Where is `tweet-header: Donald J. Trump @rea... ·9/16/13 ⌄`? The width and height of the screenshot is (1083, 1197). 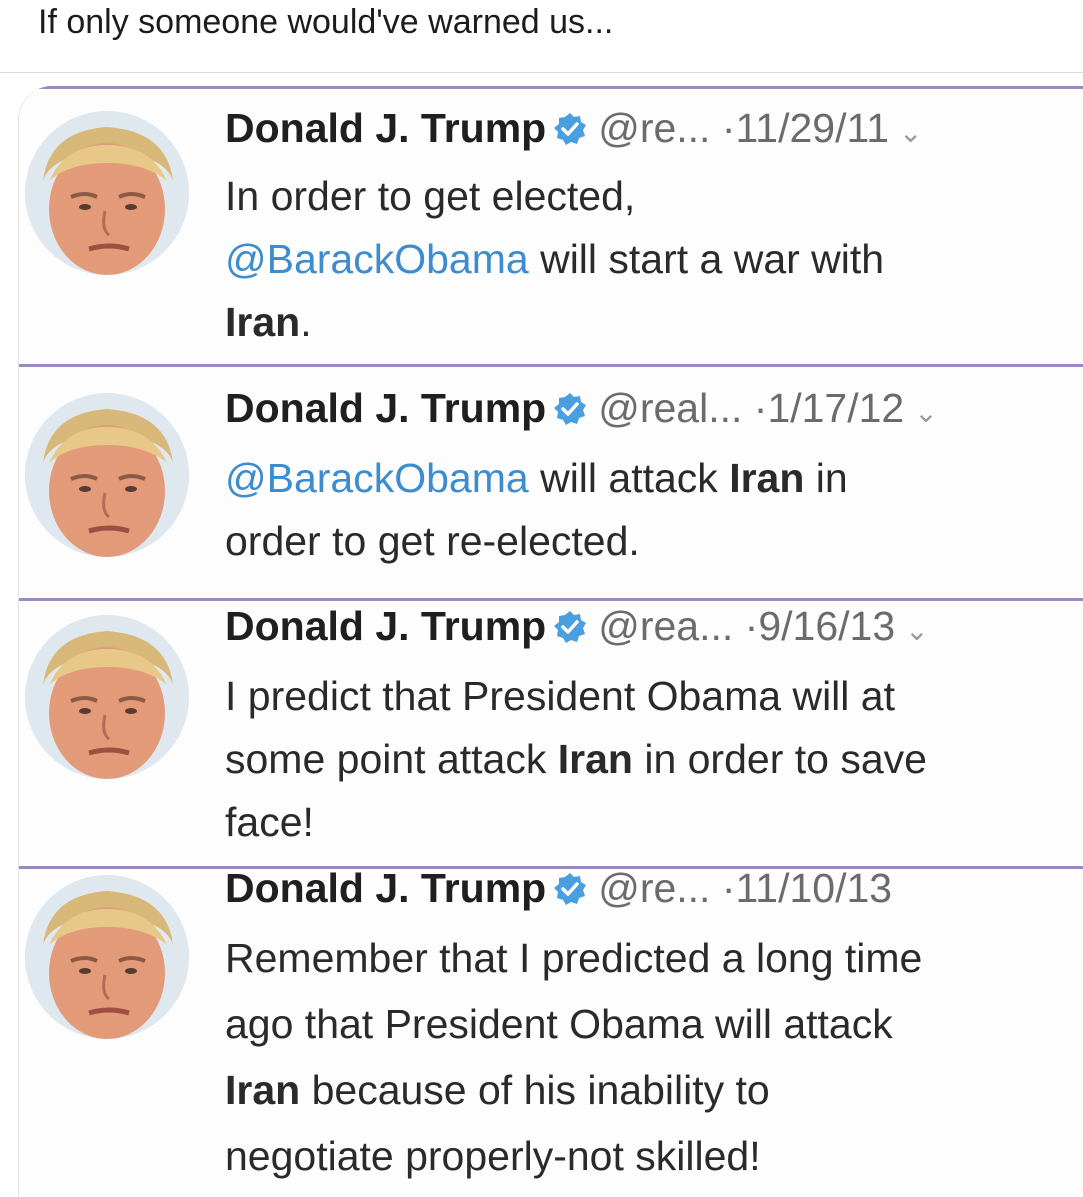 tweet-header: Donald J. Trump @rea... ·9/16/13 ⌄ is located at coordinates (577, 628).